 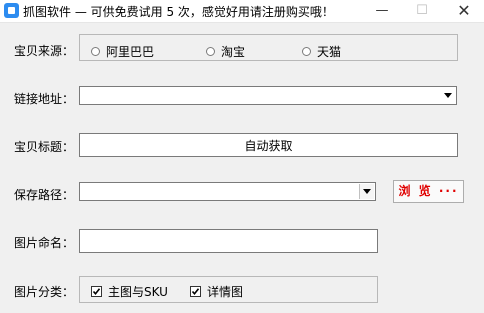 I want to click on link-label: 链接地址：, so click(x=44, y=99).